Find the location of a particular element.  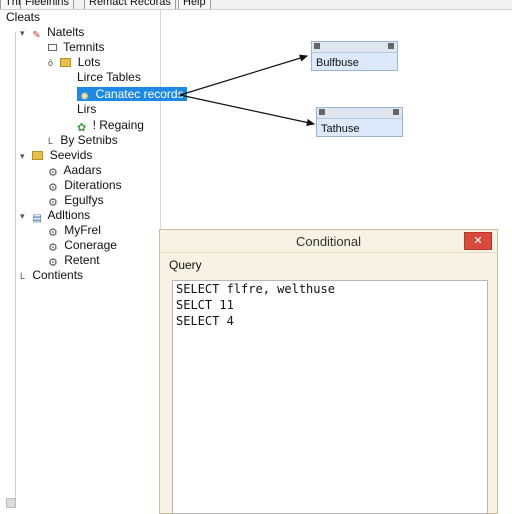

dialog-title: Conditional is located at coordinates (328, 241).